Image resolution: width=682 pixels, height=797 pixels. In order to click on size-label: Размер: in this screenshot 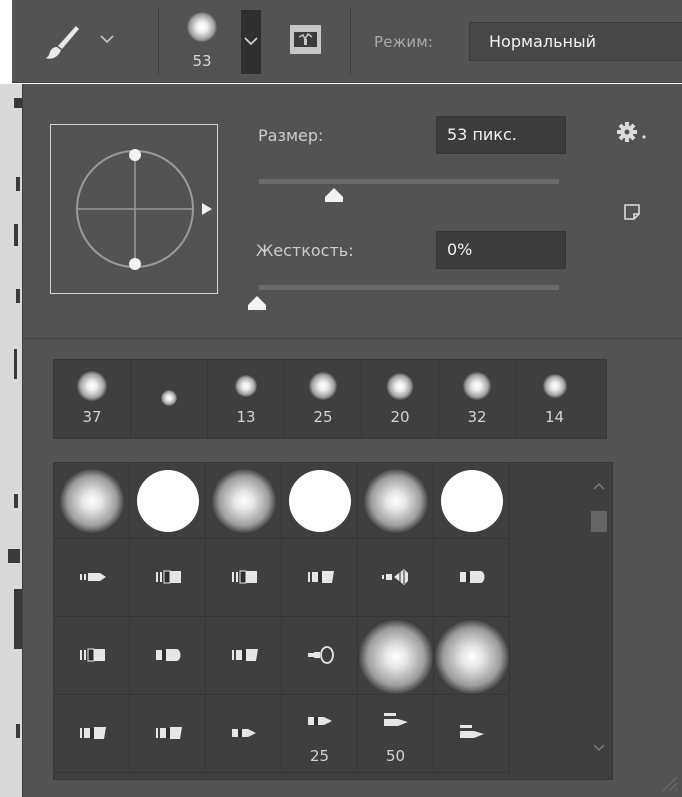, I will do `click(291, 135)`.